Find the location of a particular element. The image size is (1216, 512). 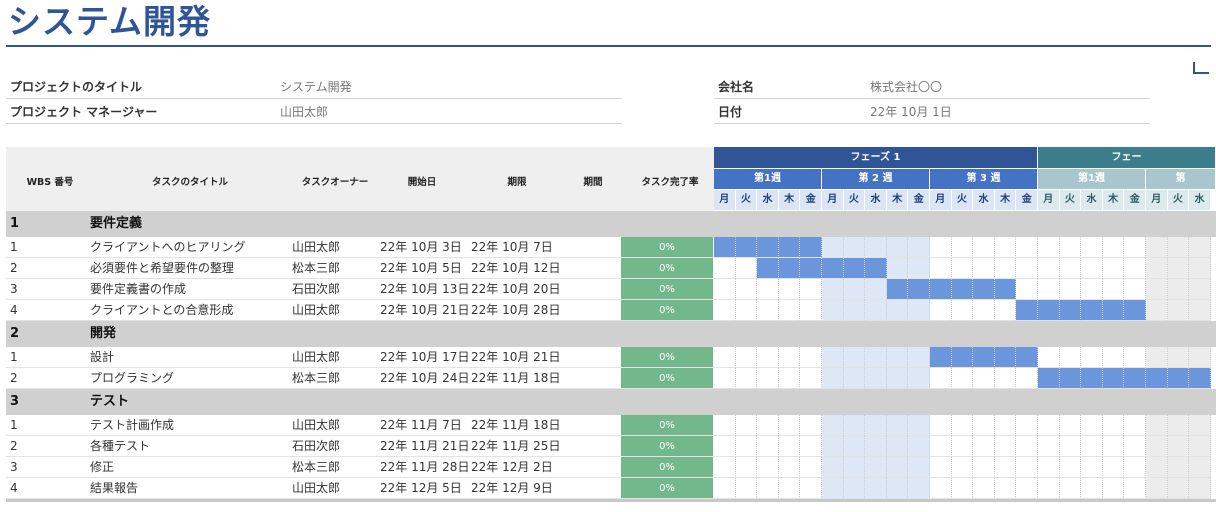

day-header: 月 is located at coordinates (832, 200).